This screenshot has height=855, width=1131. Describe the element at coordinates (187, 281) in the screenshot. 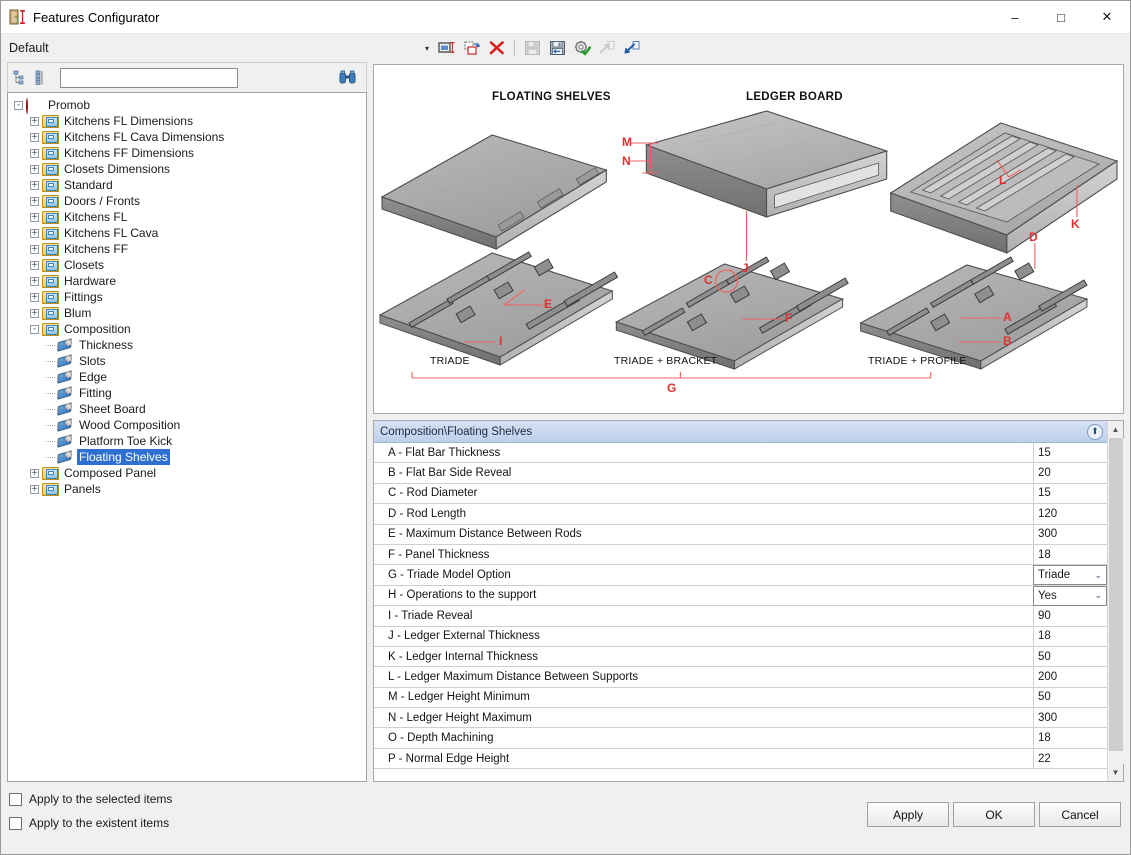

I see `tree-node-hardware: + Hardware` at that location.